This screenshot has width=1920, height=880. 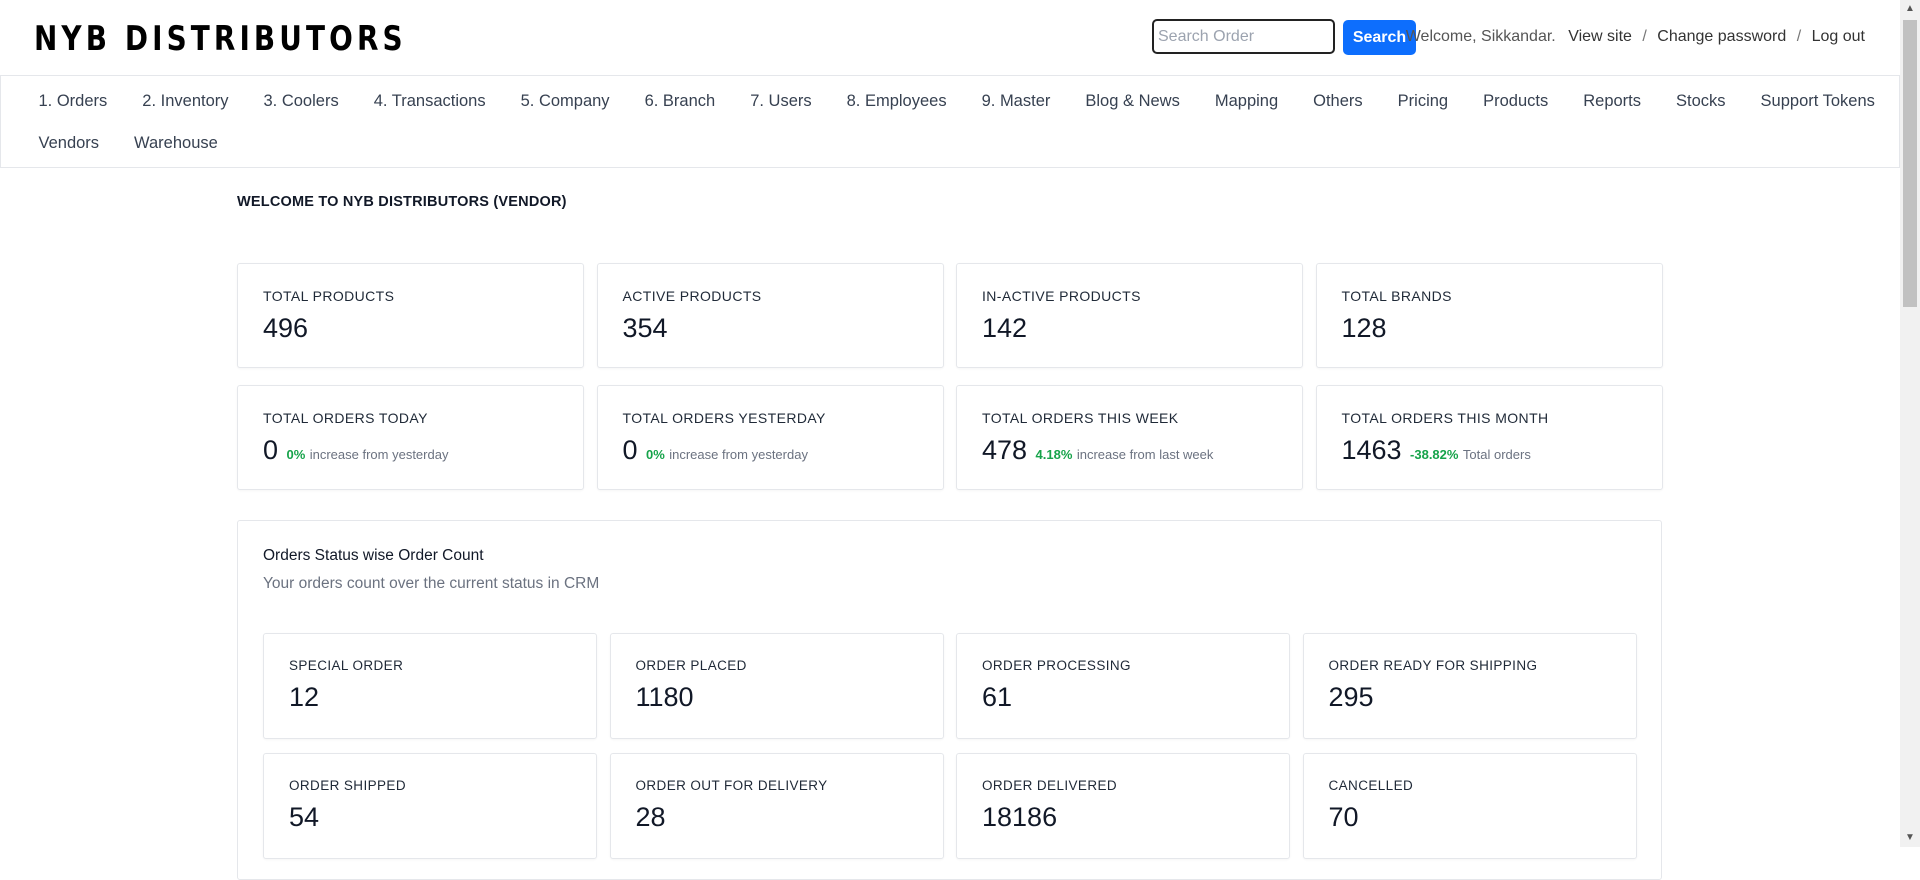 What do you see at coordinates (1061, 296) in the screenshot?
I see `stat-label: IN-ACTIVE PRODUCTS` at bounding box center [1061, 296].